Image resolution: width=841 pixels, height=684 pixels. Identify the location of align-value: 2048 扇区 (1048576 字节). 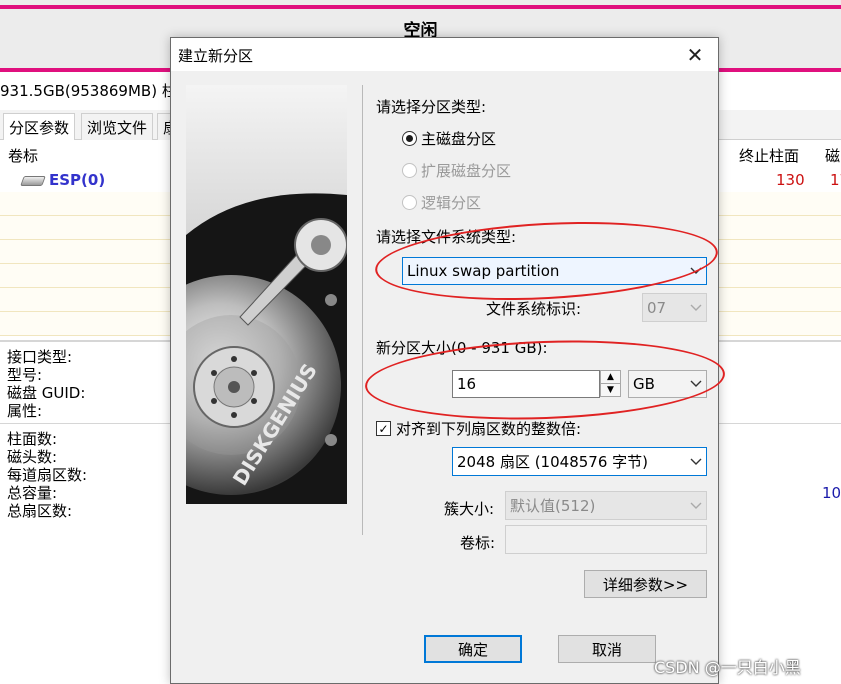
(552, 462).